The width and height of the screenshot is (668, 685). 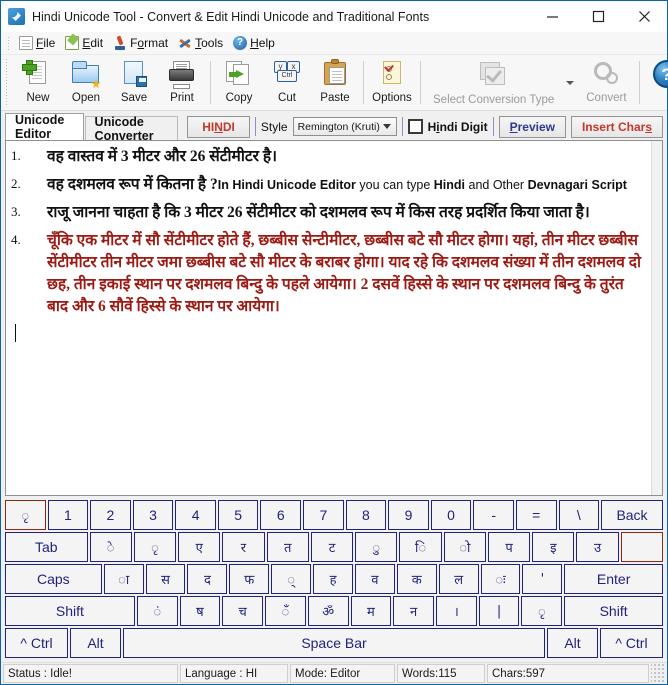 I want to click on keyboard-key: 8, so click(x=366, y=515).